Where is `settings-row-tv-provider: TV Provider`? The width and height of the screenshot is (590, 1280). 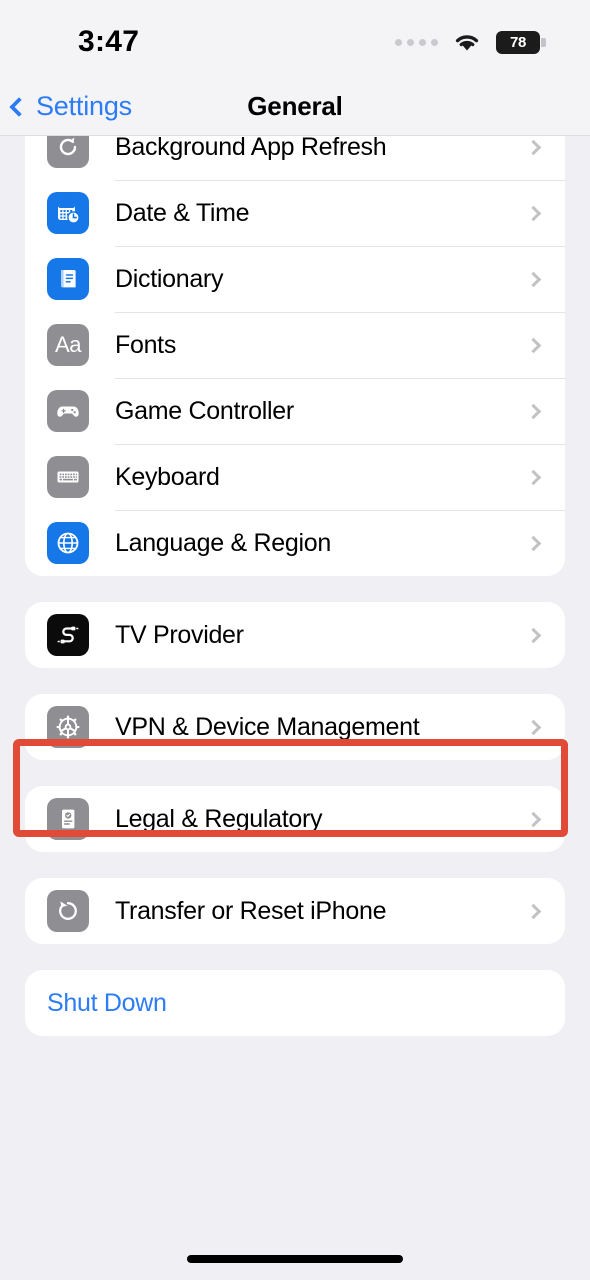
settings-row-tv-provider: TV Provider is located at coordinates (295, 635).